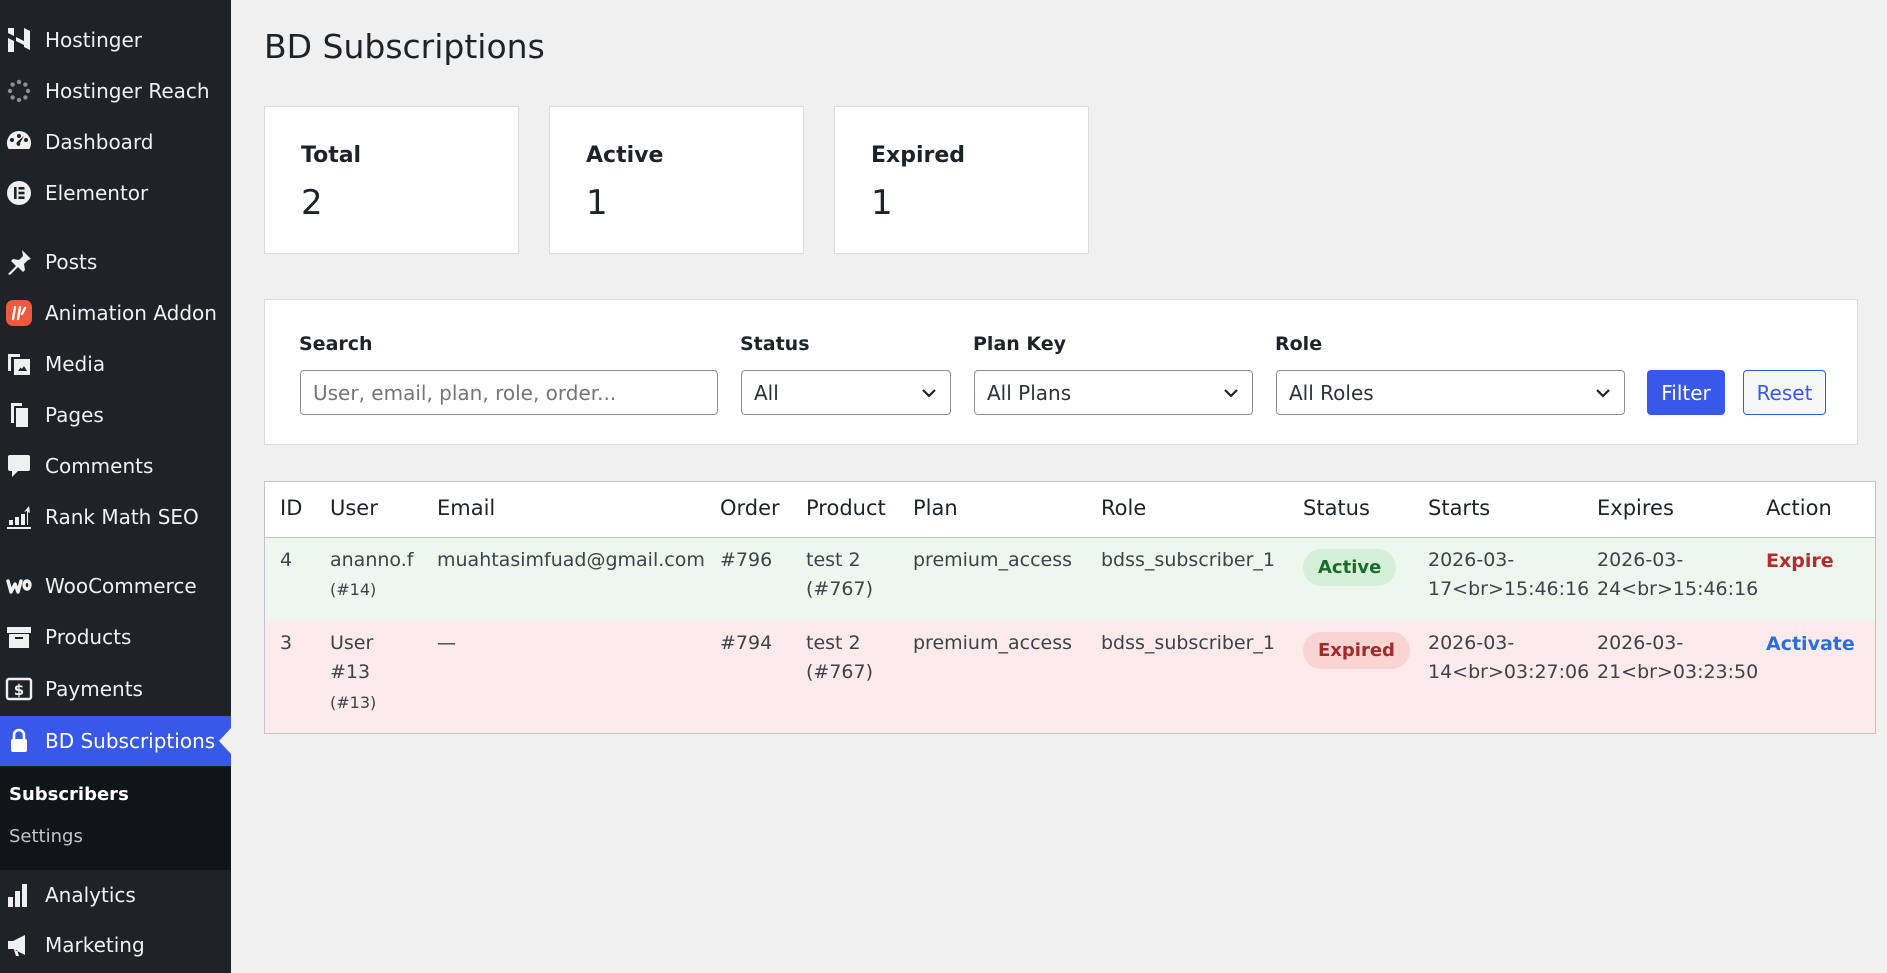  Describe the element at coordinates (336, 344) in the screenshot. I see `search-label: Search` at that location.